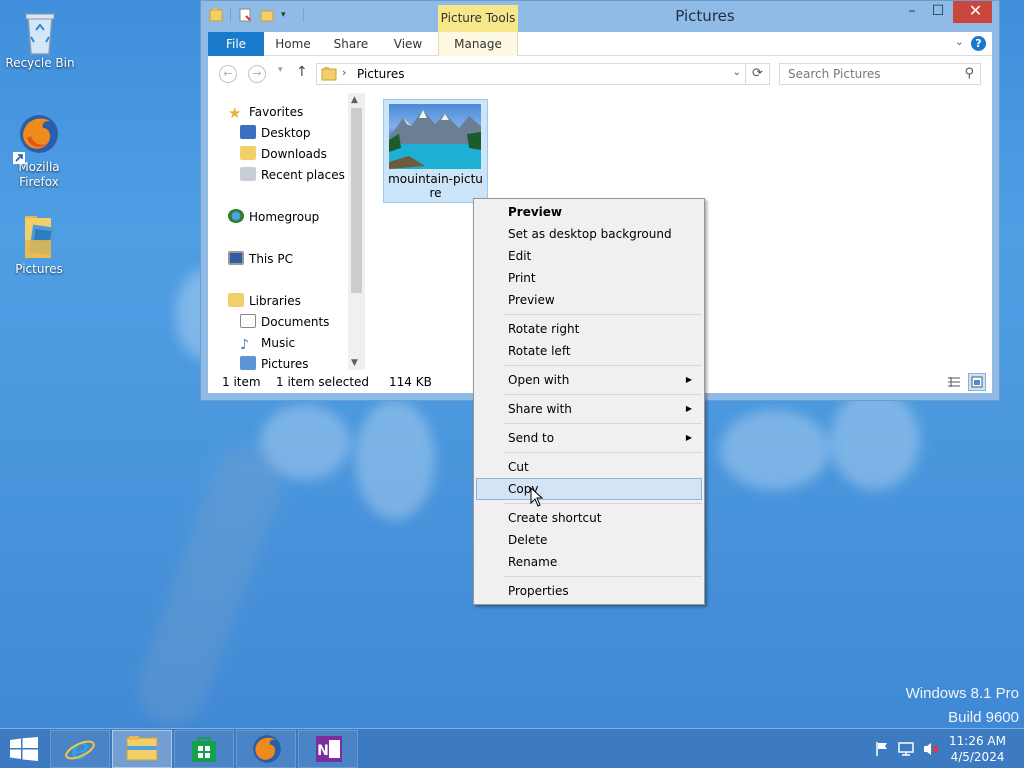 The width and height of the screenshot is (1024, 768). I want to click on menu-item-rotate-right: Rotate right, so click(589, 329).